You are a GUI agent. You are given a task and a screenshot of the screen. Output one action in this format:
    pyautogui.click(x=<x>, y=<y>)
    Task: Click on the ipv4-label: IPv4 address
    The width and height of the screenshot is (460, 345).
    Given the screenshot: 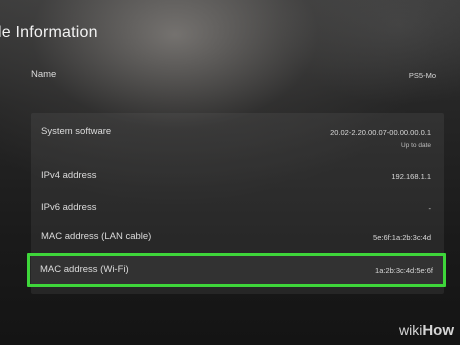 What is the action you would take?
    pyautogui.click(x=69, y=175)
    